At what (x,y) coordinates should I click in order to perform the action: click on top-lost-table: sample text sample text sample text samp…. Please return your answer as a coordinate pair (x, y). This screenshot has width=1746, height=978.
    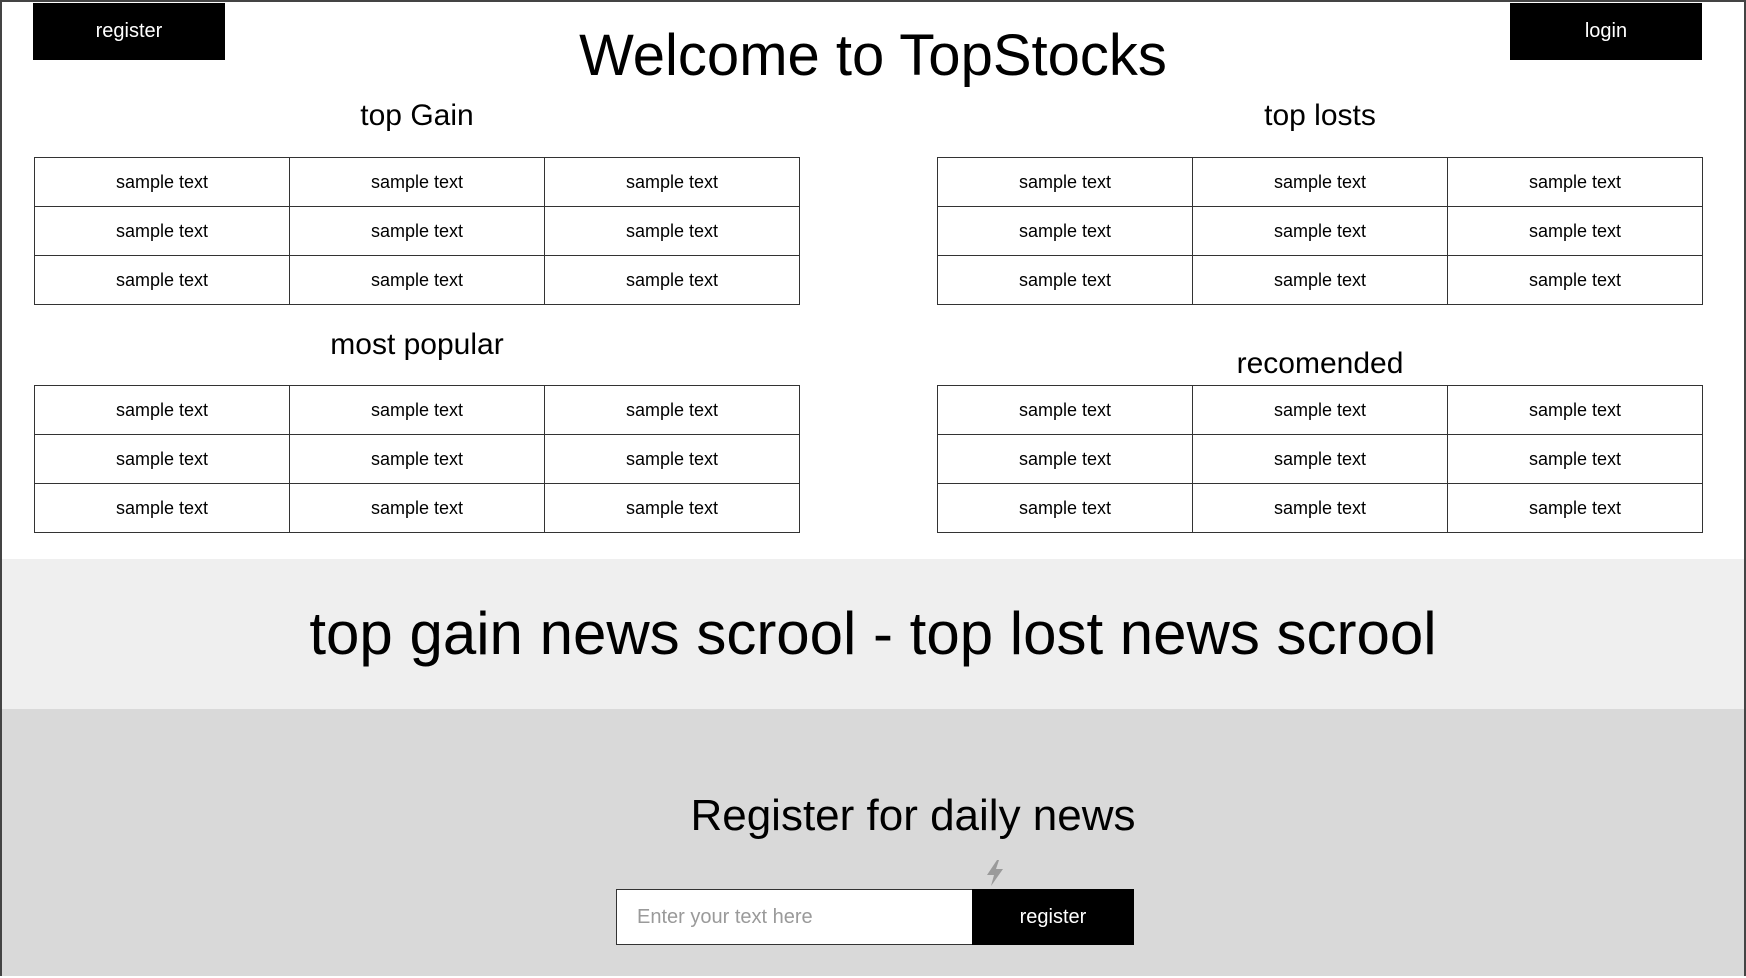
    Looking at the image, I should click on (1320, 231).